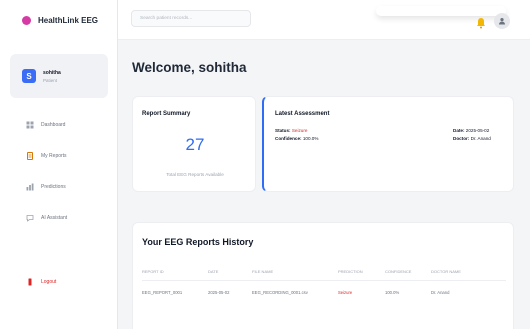 Image resolution: width=530 pixels, height=329 pixels. Describe the element at coordinates (288, 138) in the screenshot. I see `confidence-label: Confidence:` at that location.